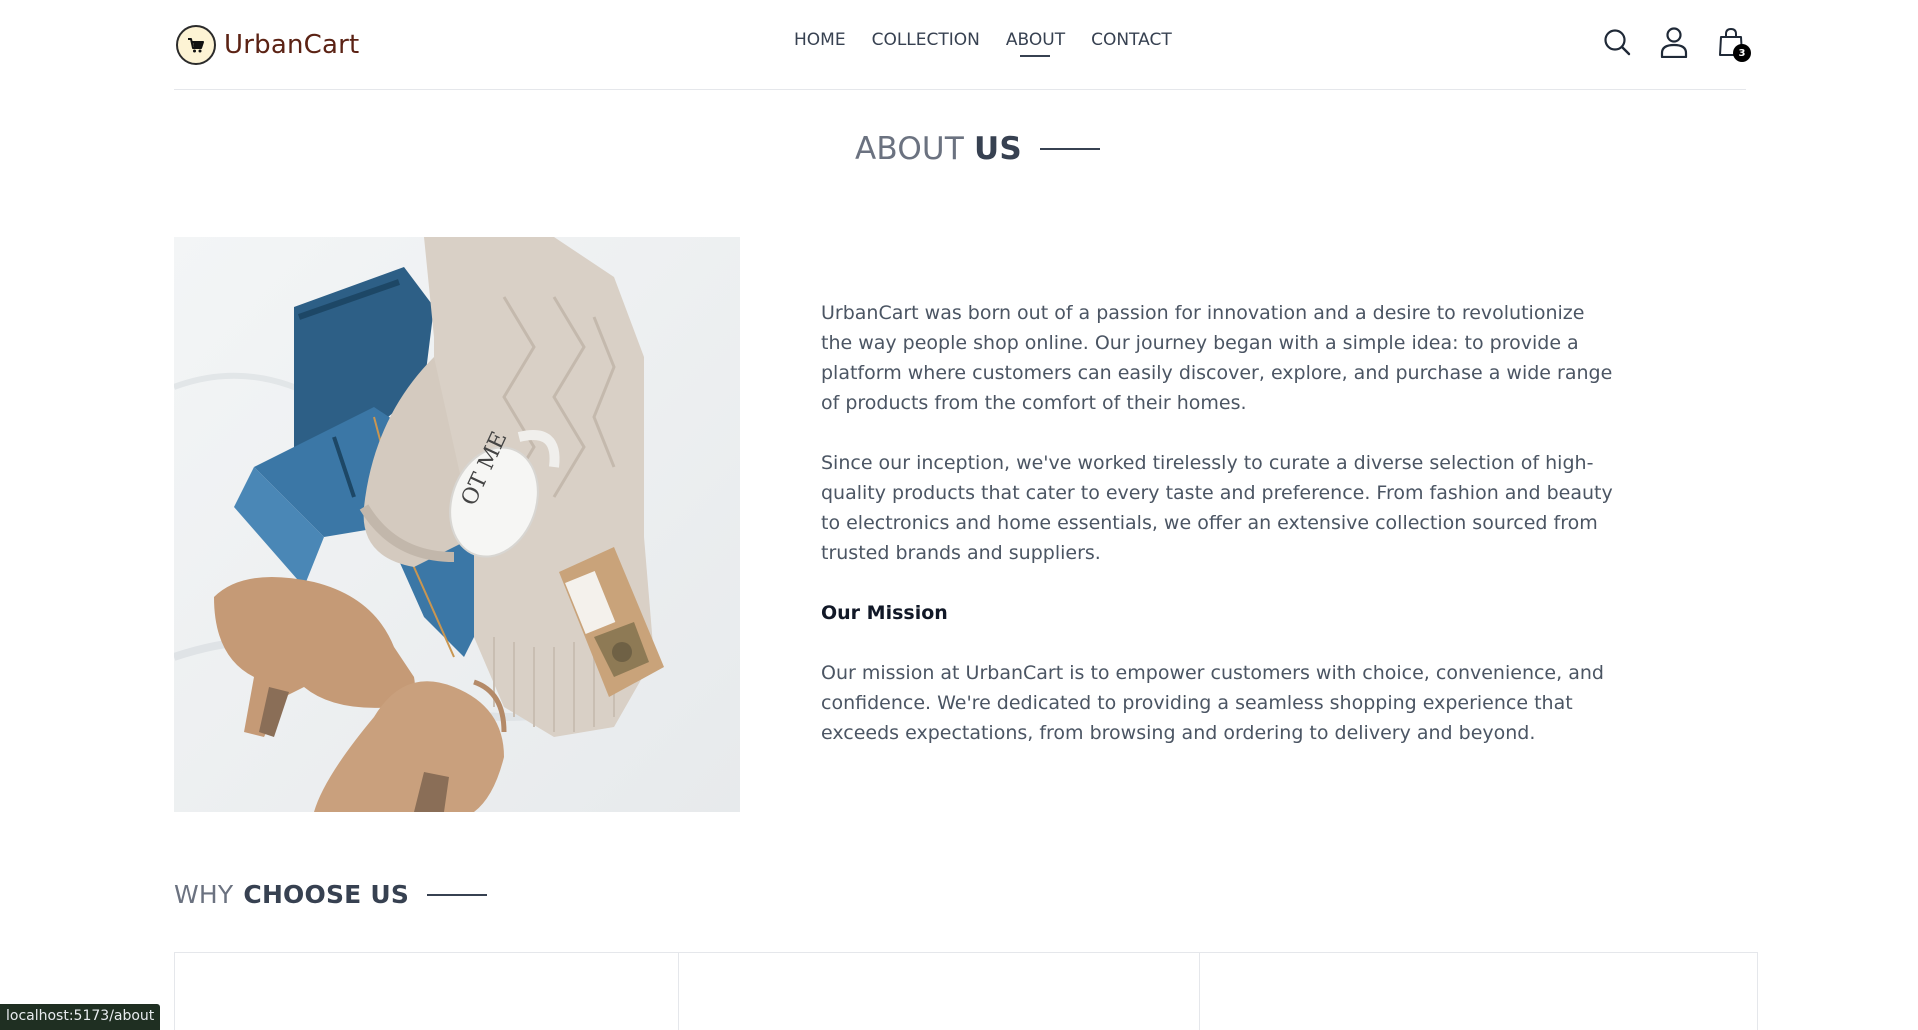  Describe the element at coordinates (1035, 40) in the screenshot. I see `nav-about-label: ABOUT` at that location.